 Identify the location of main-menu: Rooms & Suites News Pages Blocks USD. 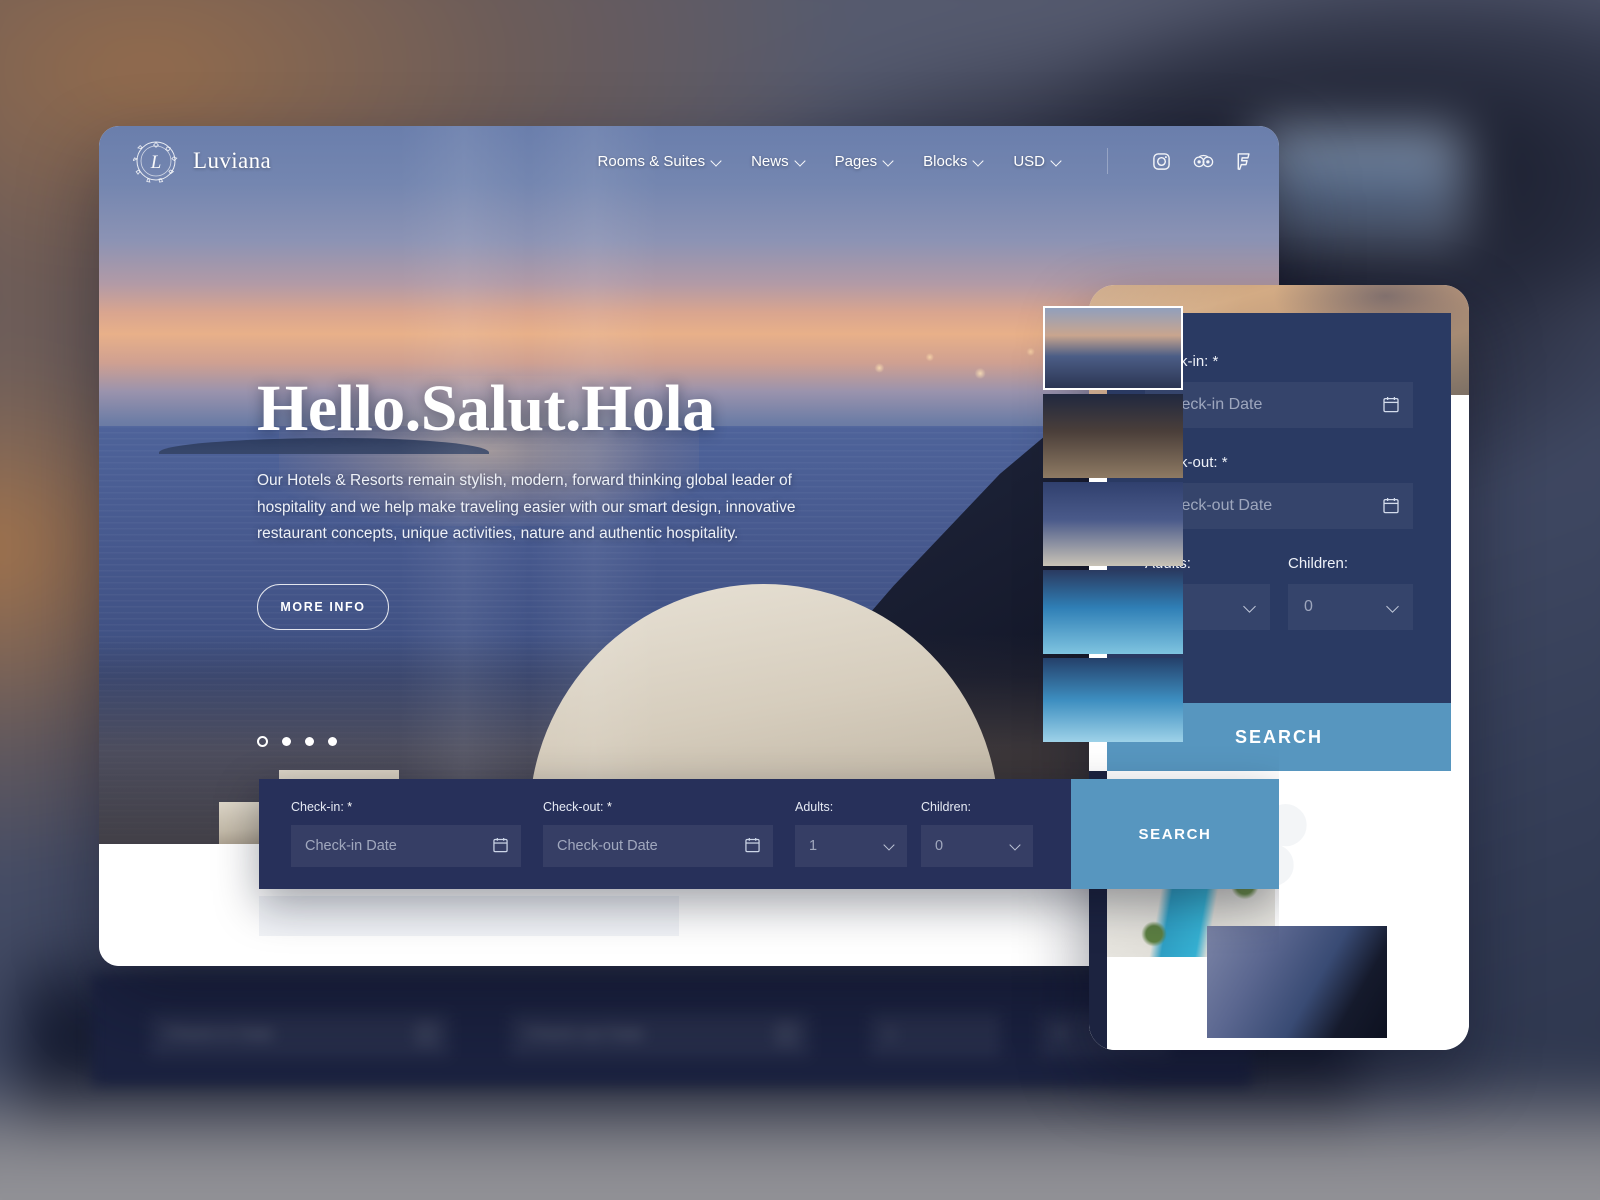
(925, 161).